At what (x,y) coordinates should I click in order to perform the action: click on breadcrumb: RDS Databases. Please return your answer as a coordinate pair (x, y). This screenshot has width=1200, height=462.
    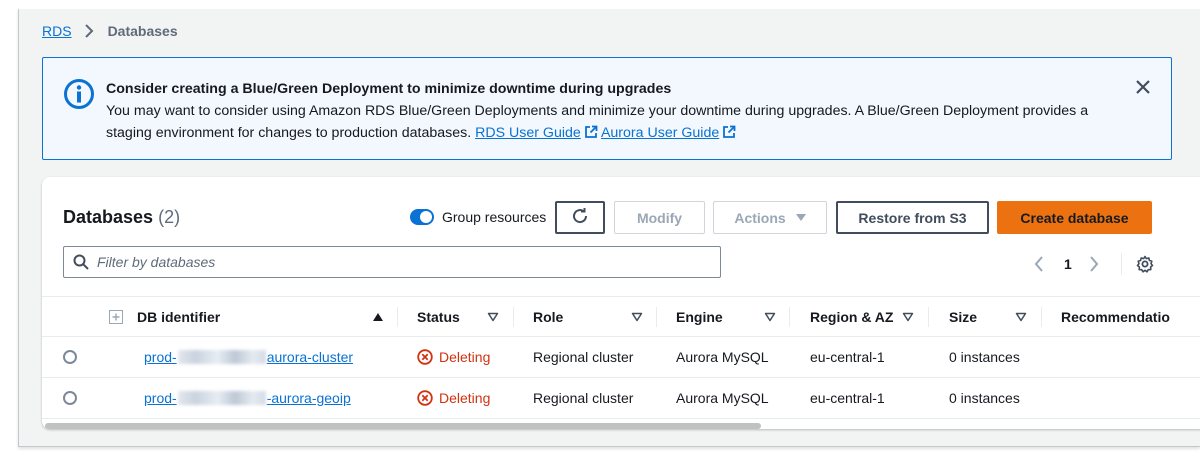
    Looking at the image, I should click on (110, 31).